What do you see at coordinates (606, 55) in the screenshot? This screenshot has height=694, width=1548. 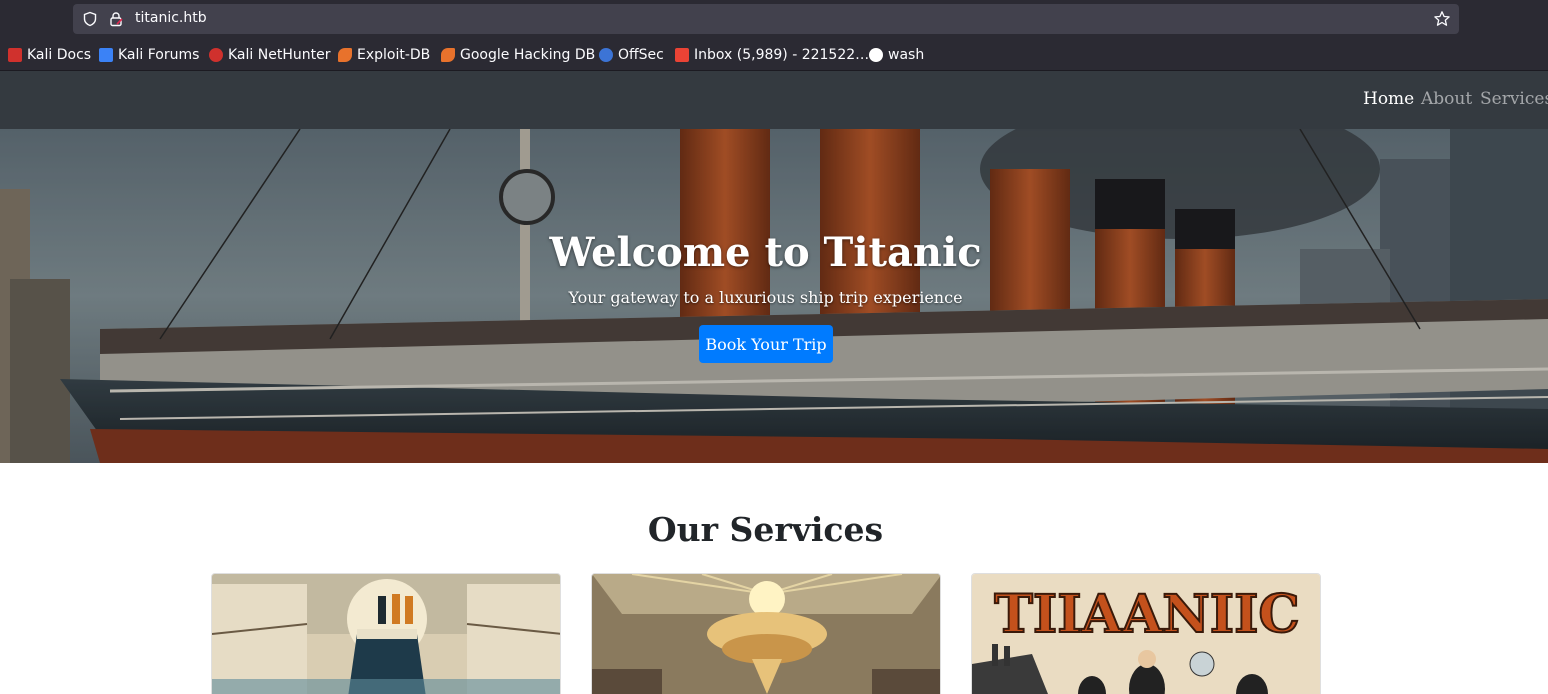 I see `offsec-icon` at bounding box center [606, 55].